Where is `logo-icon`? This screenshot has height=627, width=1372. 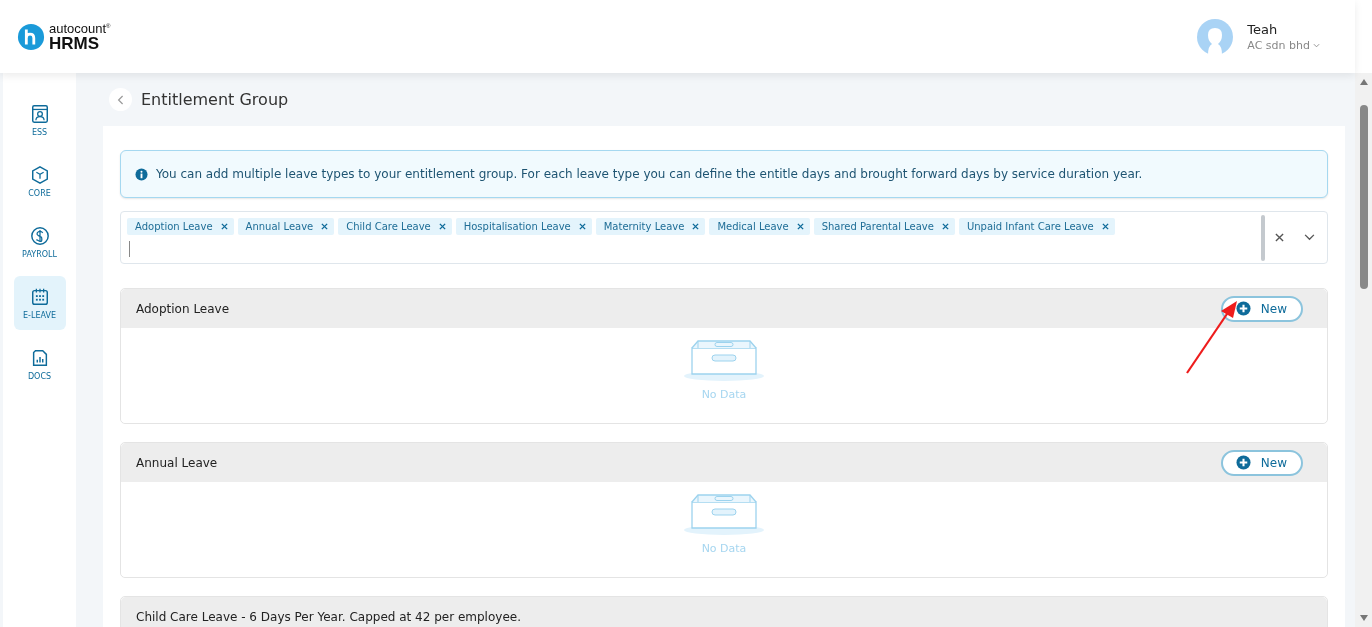
logo-icon is located at coordinates (31, 36).